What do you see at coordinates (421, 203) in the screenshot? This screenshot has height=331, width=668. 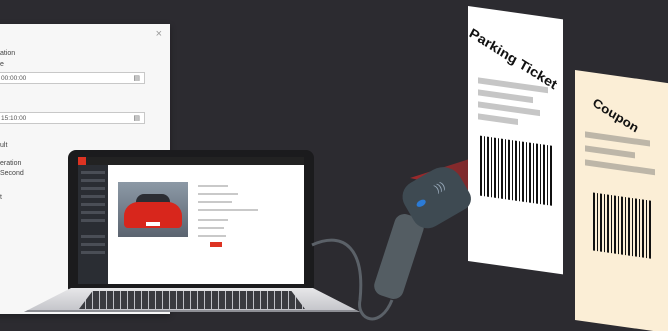 I see `scanner-button` at bounding box center [421, 203].